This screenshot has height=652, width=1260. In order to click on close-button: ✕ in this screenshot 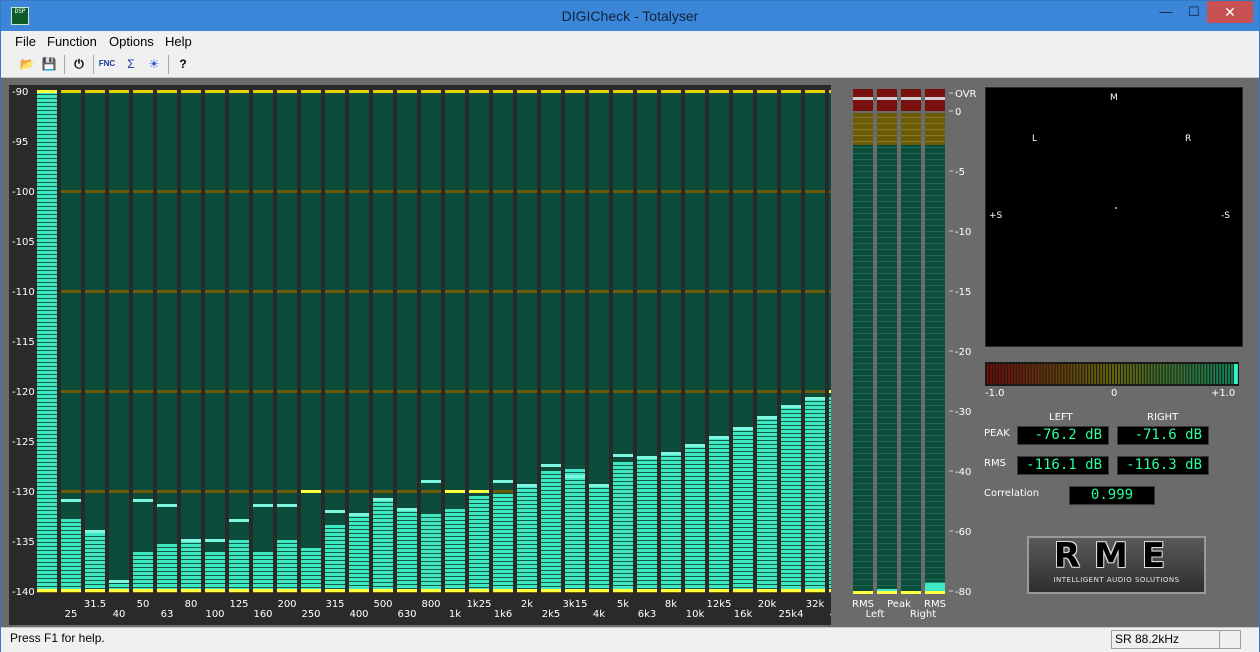, I will do `click(1230, 12)`.